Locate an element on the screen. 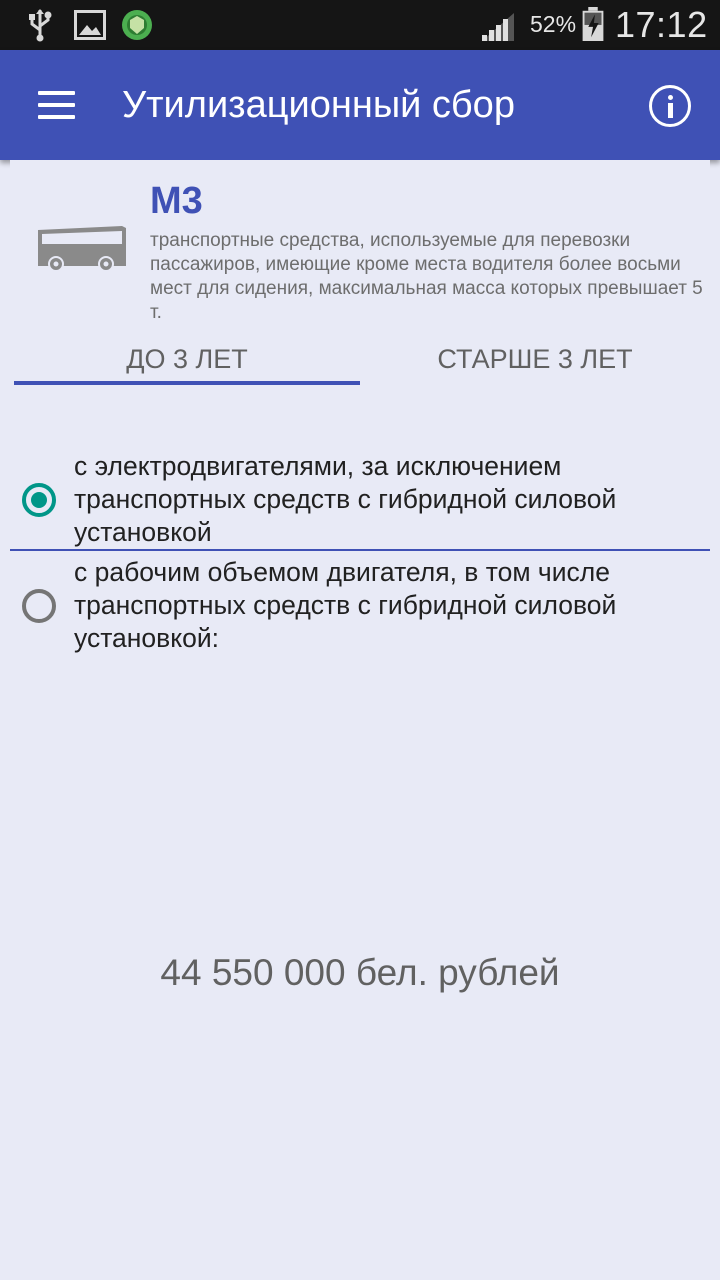 This screenshot has height=1280, width=720. tab-indicator is located at coordinates (187, 383).